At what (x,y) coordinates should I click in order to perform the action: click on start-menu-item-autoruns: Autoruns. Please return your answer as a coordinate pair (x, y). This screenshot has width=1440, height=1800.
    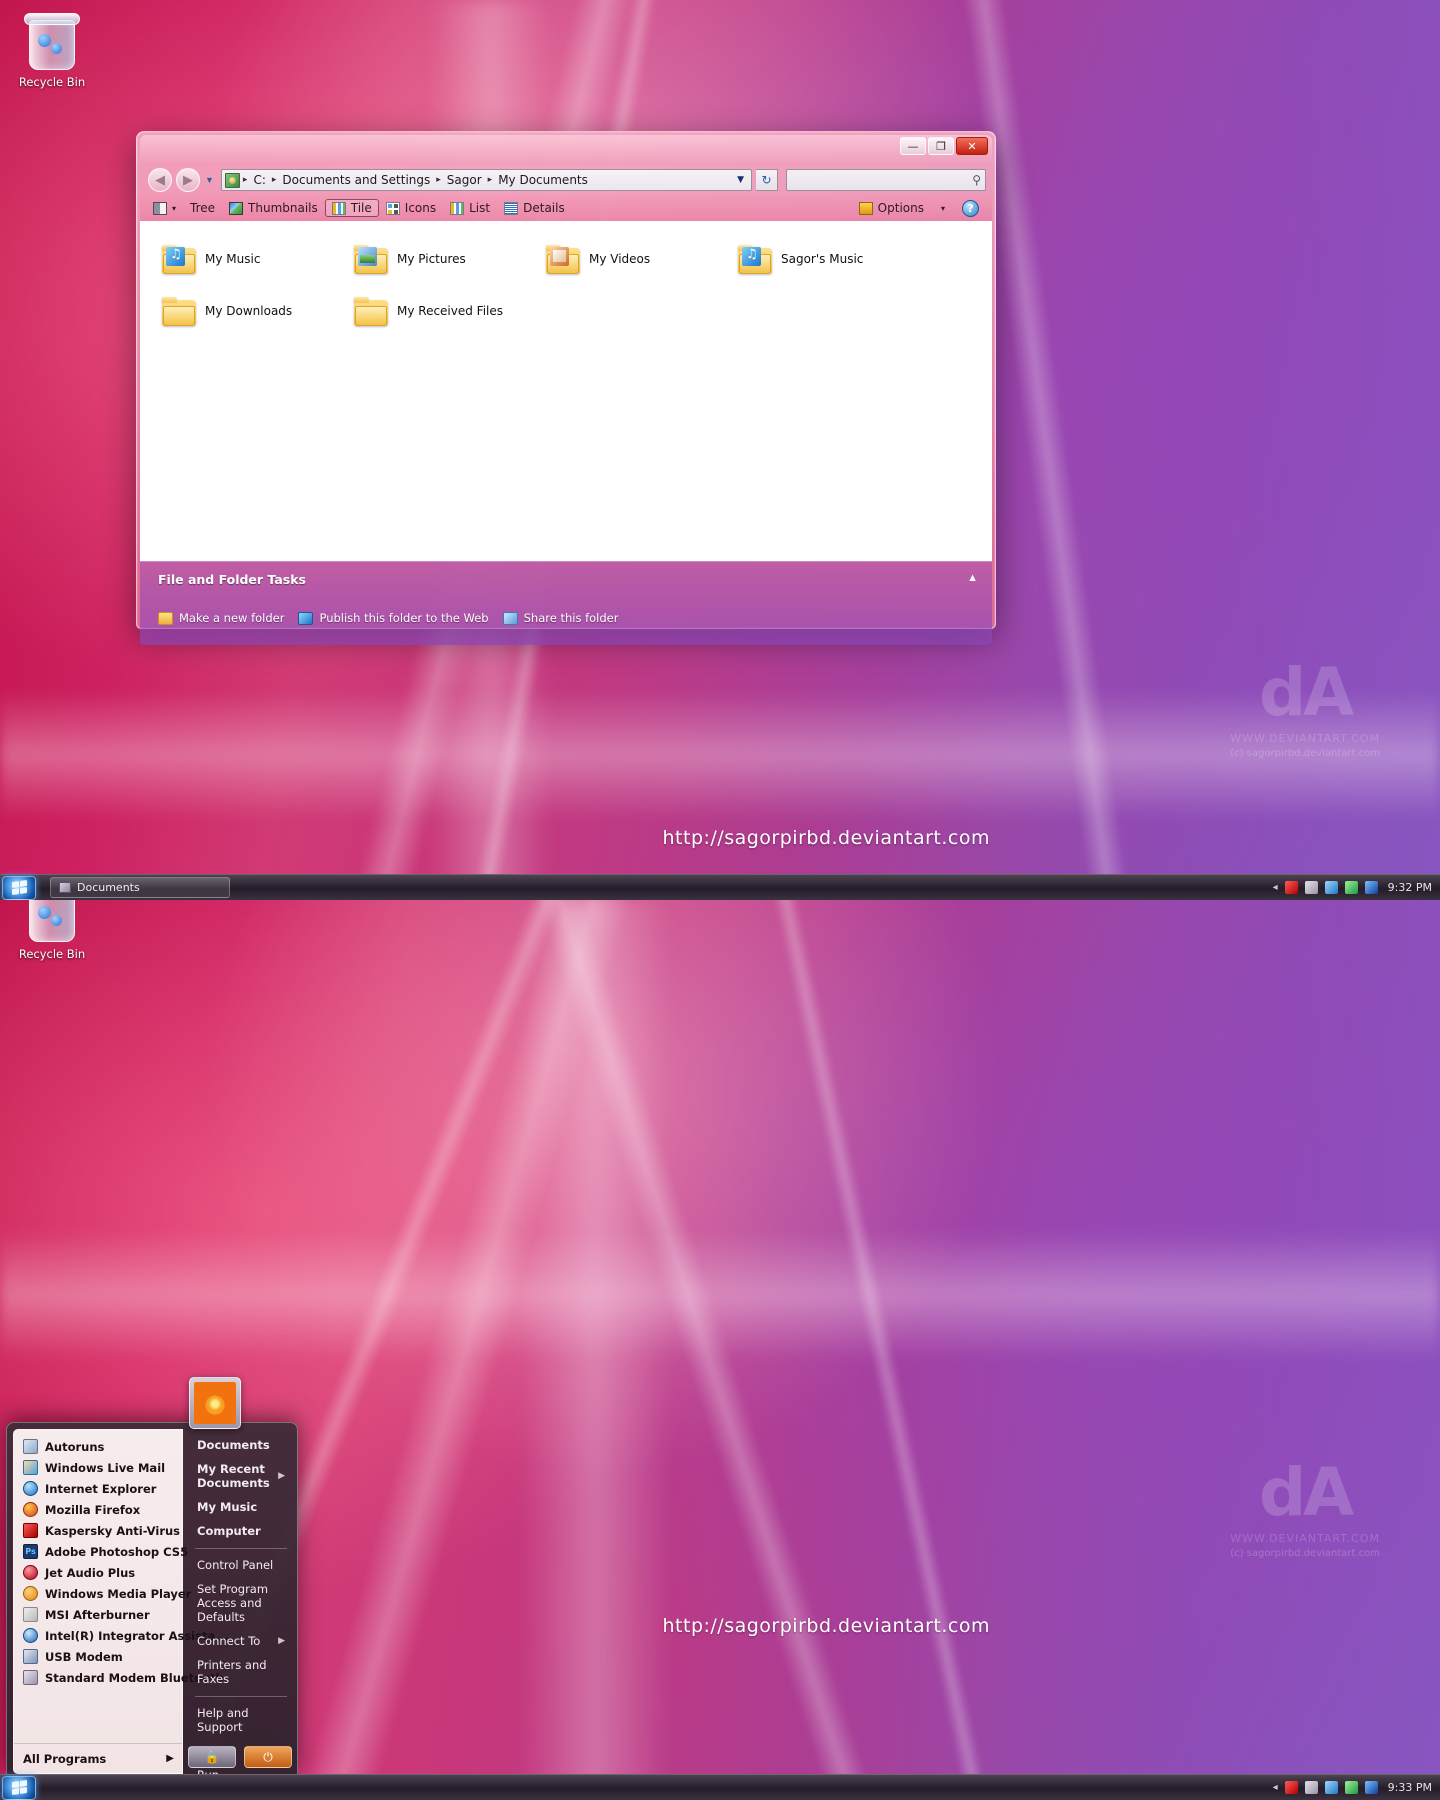
    Looking at the image, I should click on (98, 1446).